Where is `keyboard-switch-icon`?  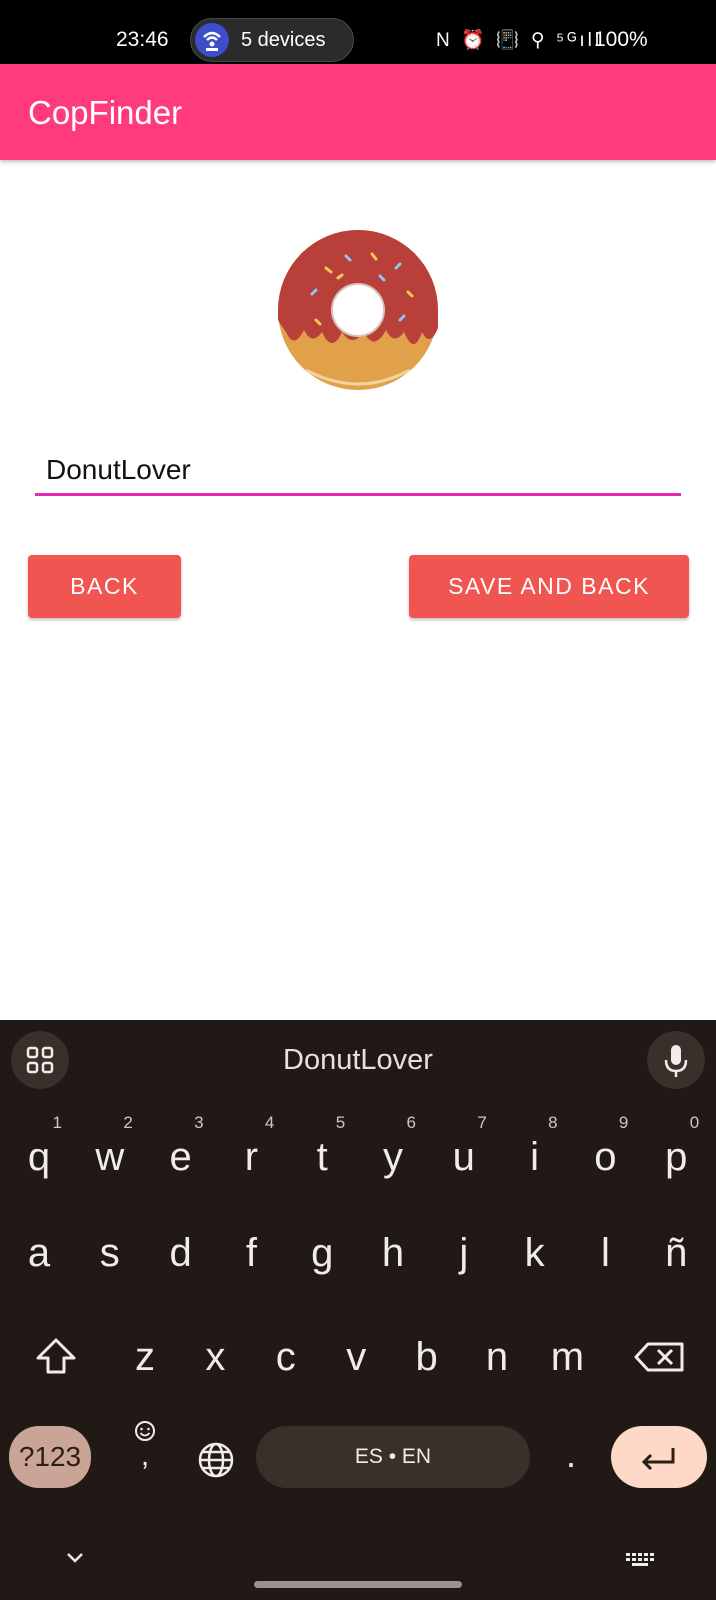 keyboard-switch-icon is located at coordinates (641, 1560).